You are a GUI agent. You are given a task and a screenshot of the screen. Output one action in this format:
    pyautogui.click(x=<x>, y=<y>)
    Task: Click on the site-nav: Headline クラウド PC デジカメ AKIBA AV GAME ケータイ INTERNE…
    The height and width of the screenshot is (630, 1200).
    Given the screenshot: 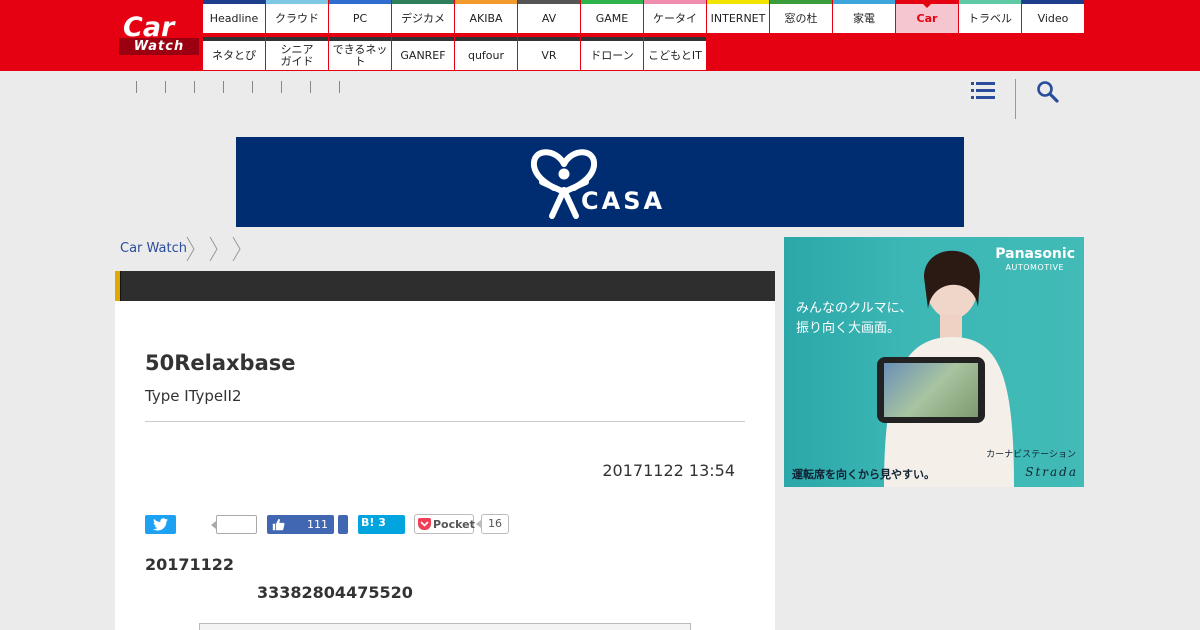 What is the action you would take?
    pyautogui.click(x=644, y=35)
    